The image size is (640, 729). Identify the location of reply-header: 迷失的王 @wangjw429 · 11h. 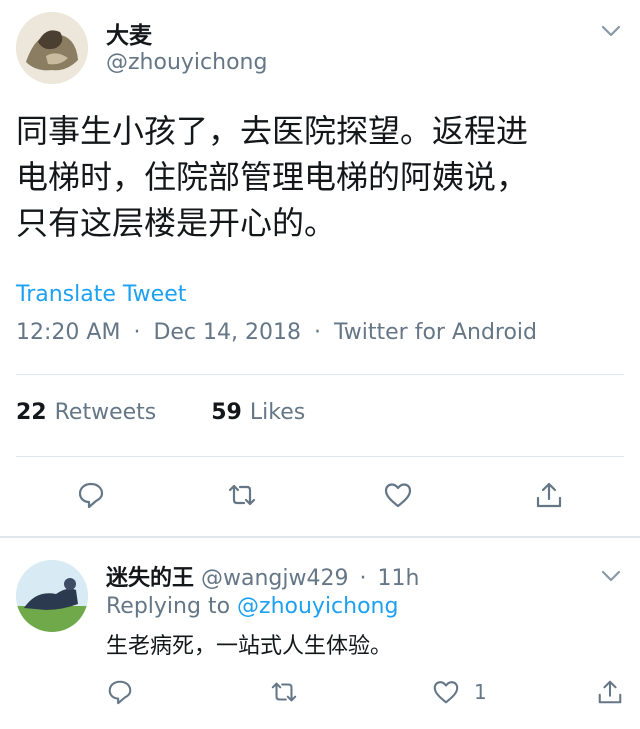
(262, 576).